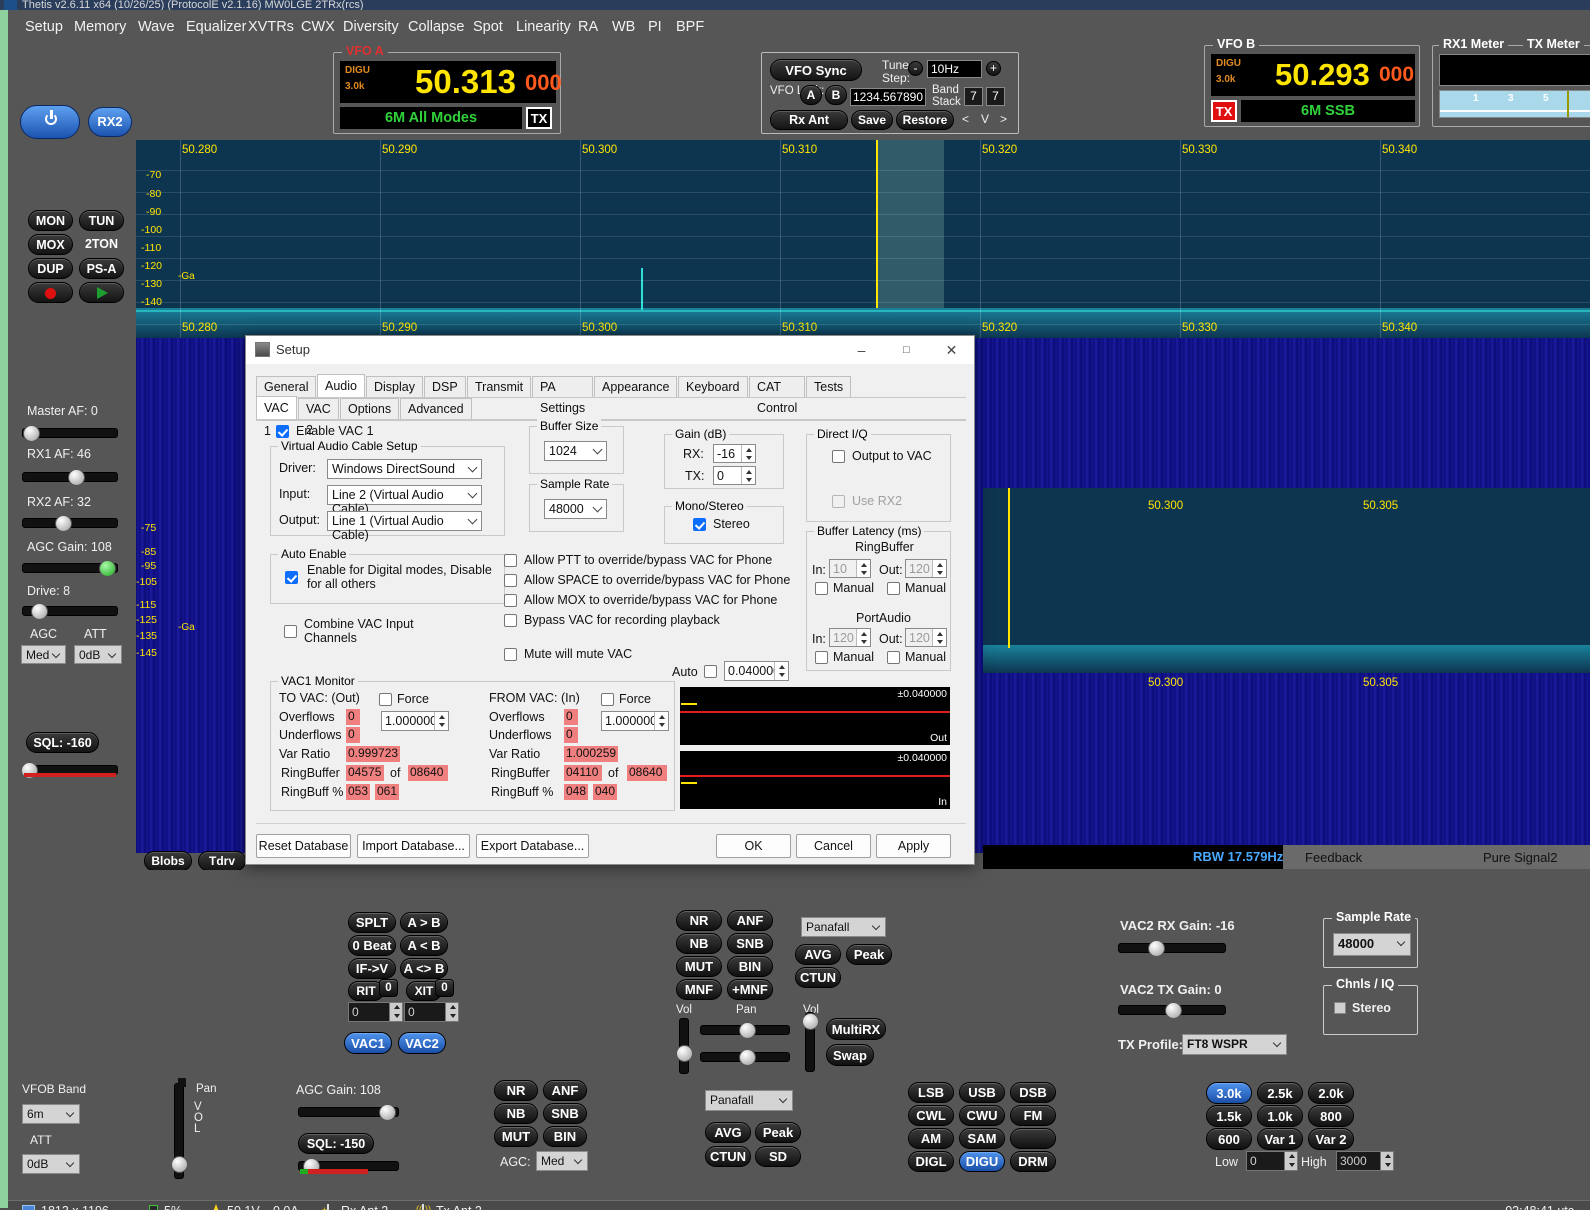  What do you see at coordinates (516, 1136) in the screenshot?
I see `mut-button-rx2: MUT` at bounding box center [516, 1136].